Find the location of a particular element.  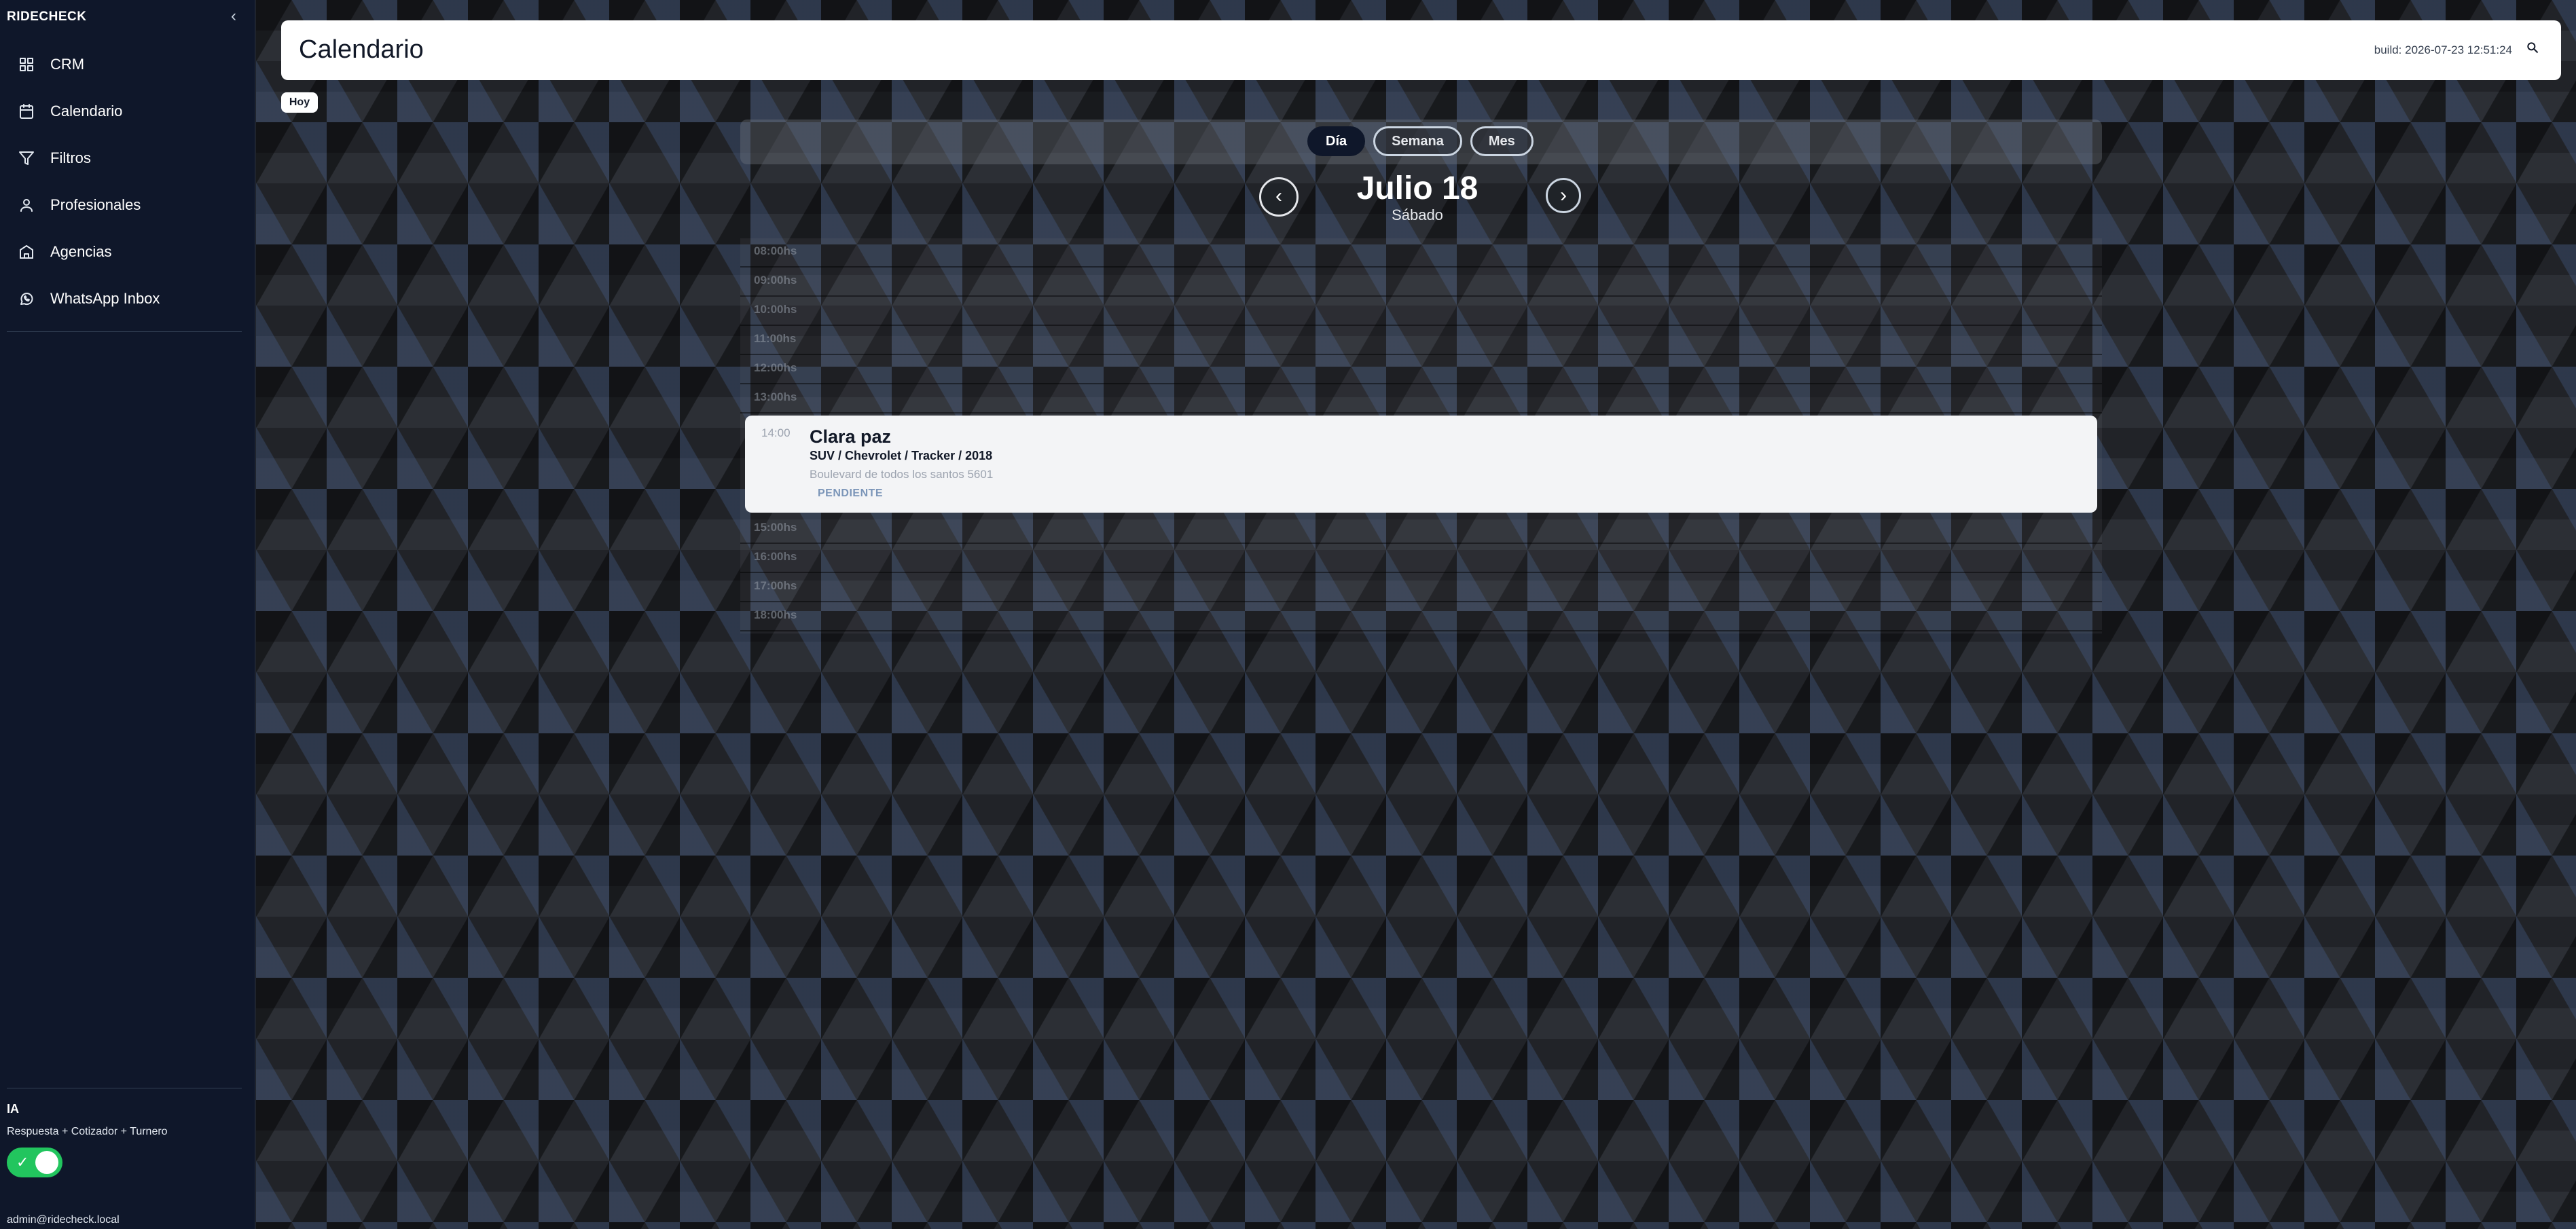

sidebar-item-whatsapp-inbox: WhatsApp Inbox is located at coordinates (127, 298).